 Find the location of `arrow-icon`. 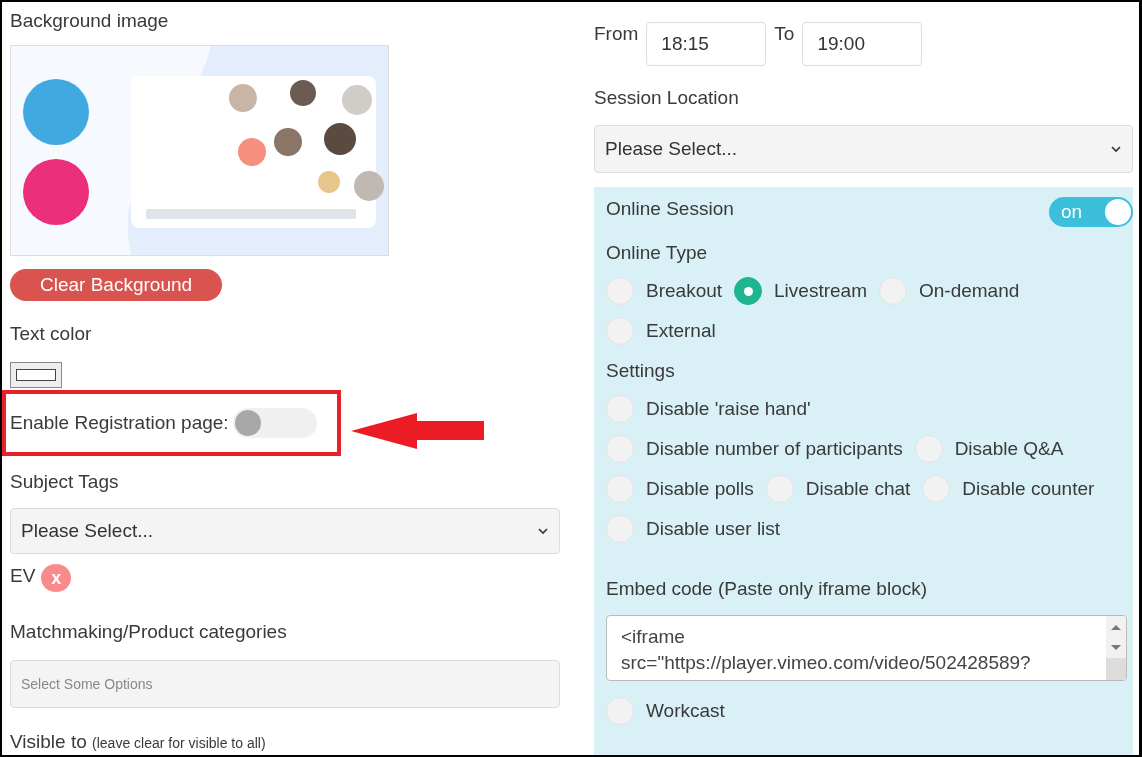

arrow-icon is located at coordinates (418, 431).